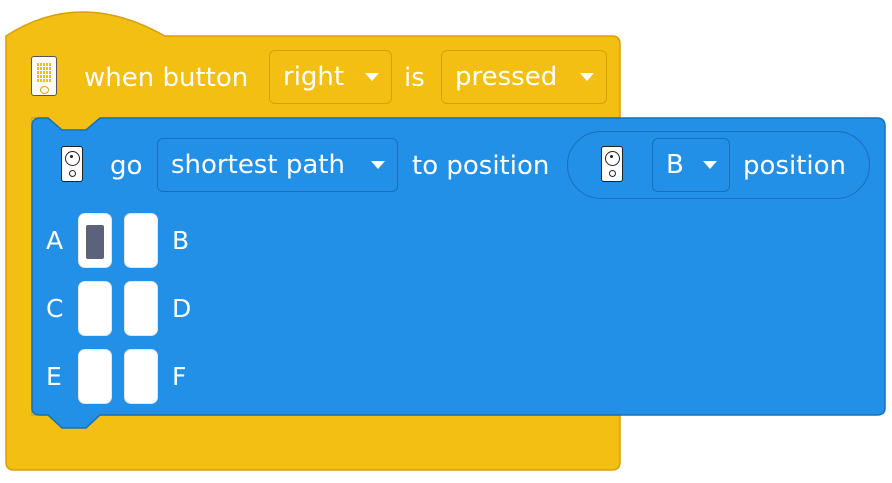 The image size is (892, 483). Describe the element at coordinates (314, 77) in the screenshot. I see `button-select-value: right` at that location.